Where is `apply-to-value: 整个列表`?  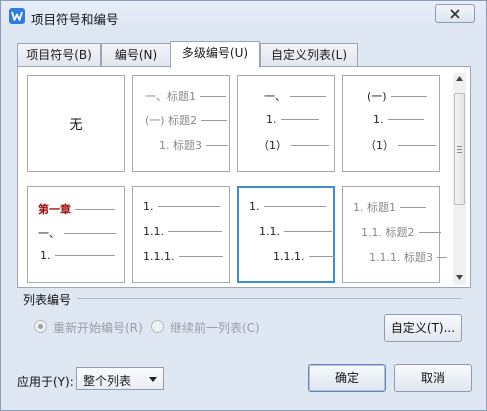 apply-to-value: 整个列表 is located at coordinates (107, 381).